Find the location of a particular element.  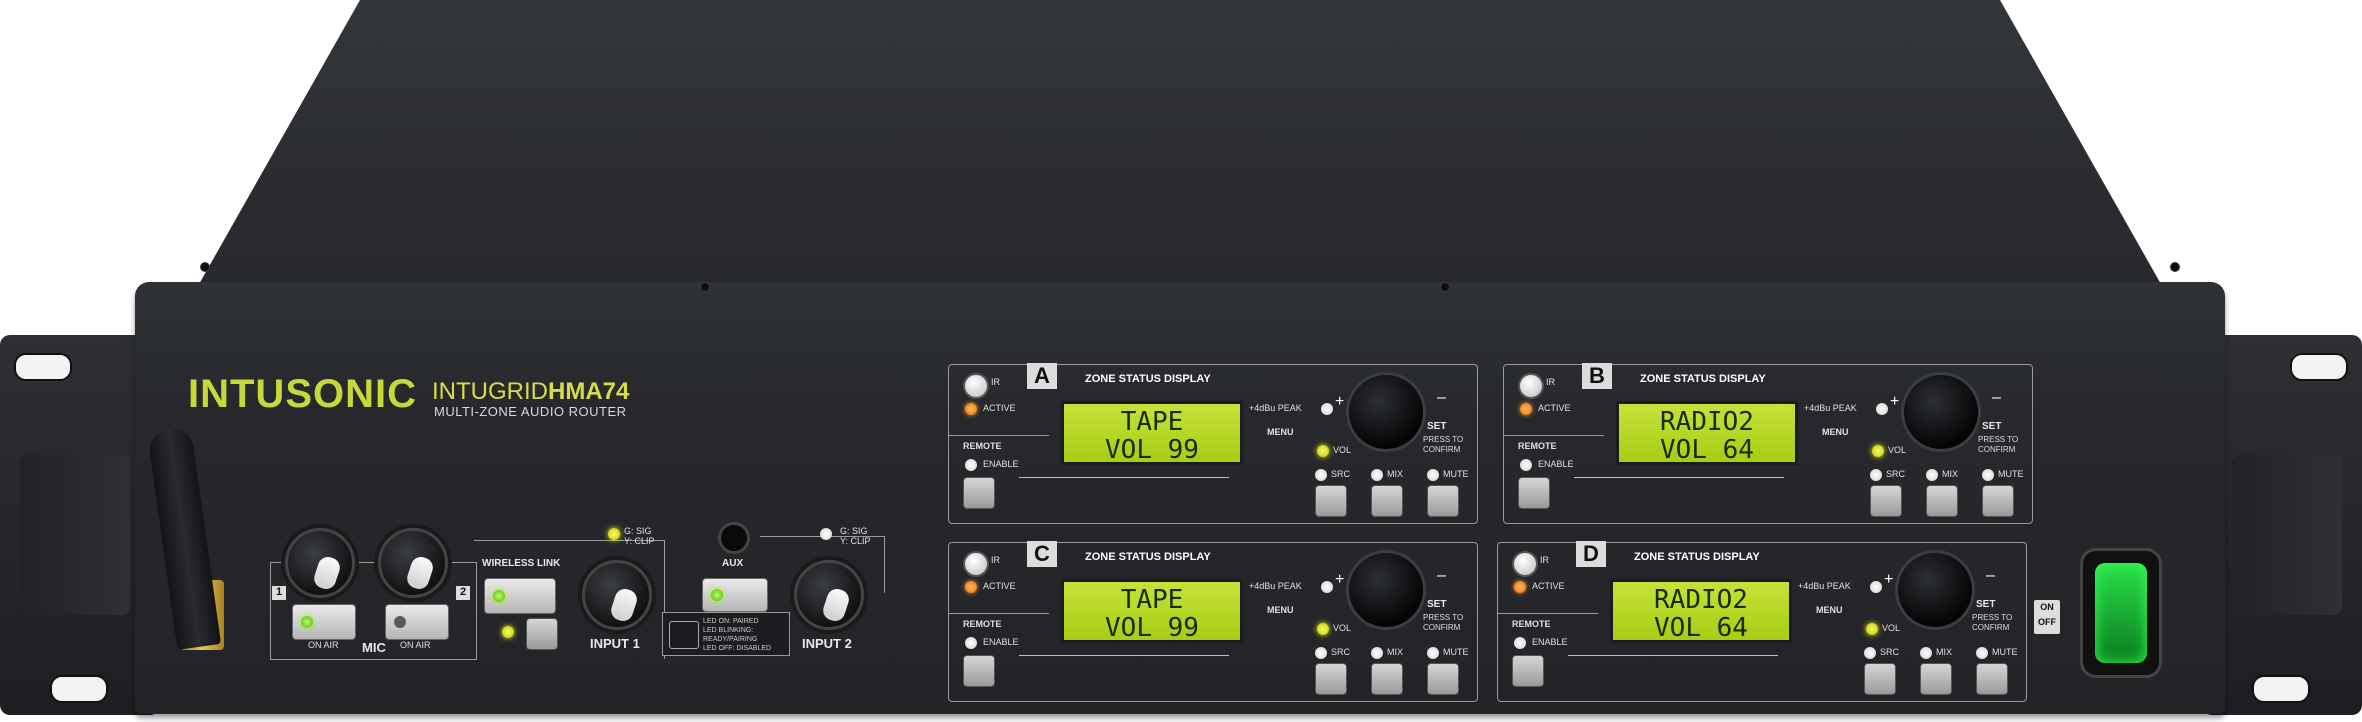

aux-button is located at coordinates (735, 595).